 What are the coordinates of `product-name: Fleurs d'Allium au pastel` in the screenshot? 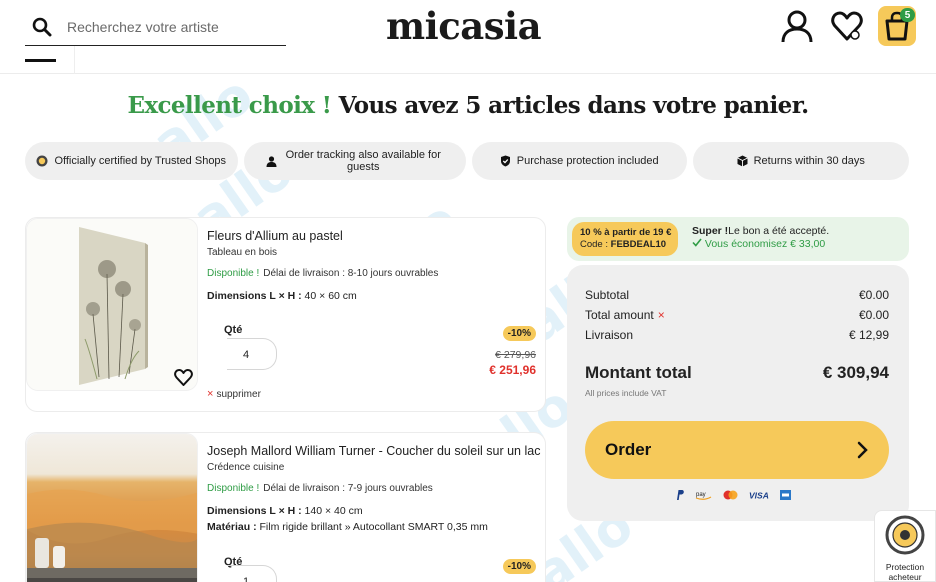 It's located at (275, 236).